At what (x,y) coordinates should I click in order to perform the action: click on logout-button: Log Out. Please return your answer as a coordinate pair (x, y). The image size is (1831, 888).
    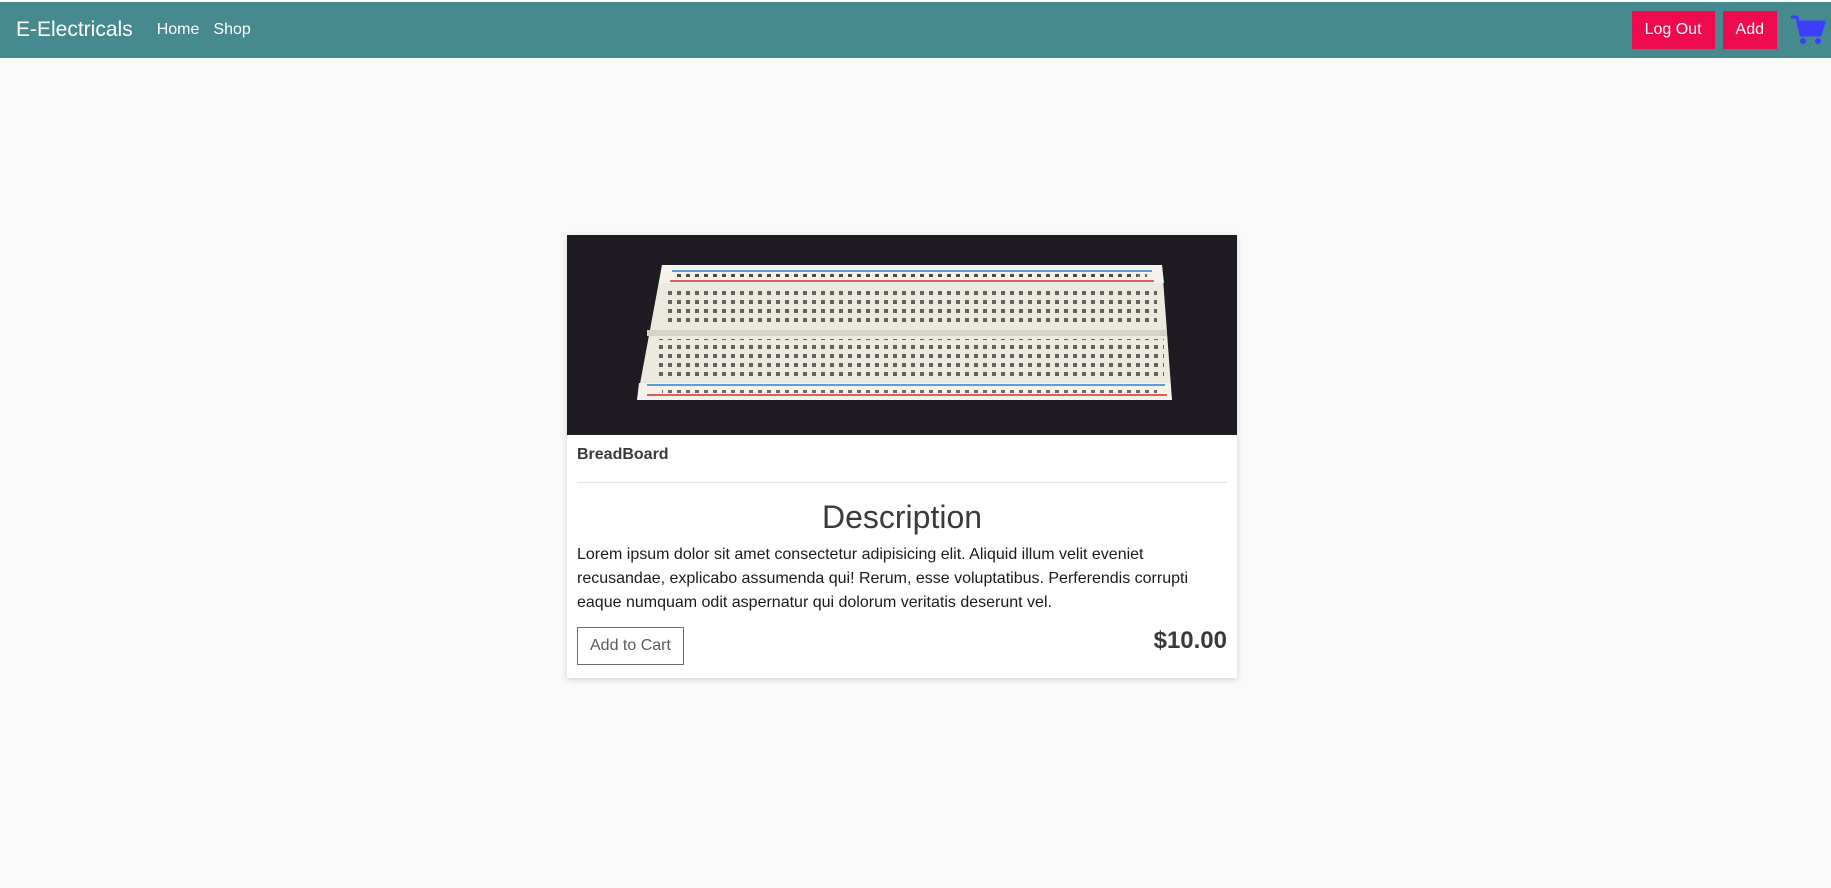
    Looking at the image, I should click on (1673, 30).